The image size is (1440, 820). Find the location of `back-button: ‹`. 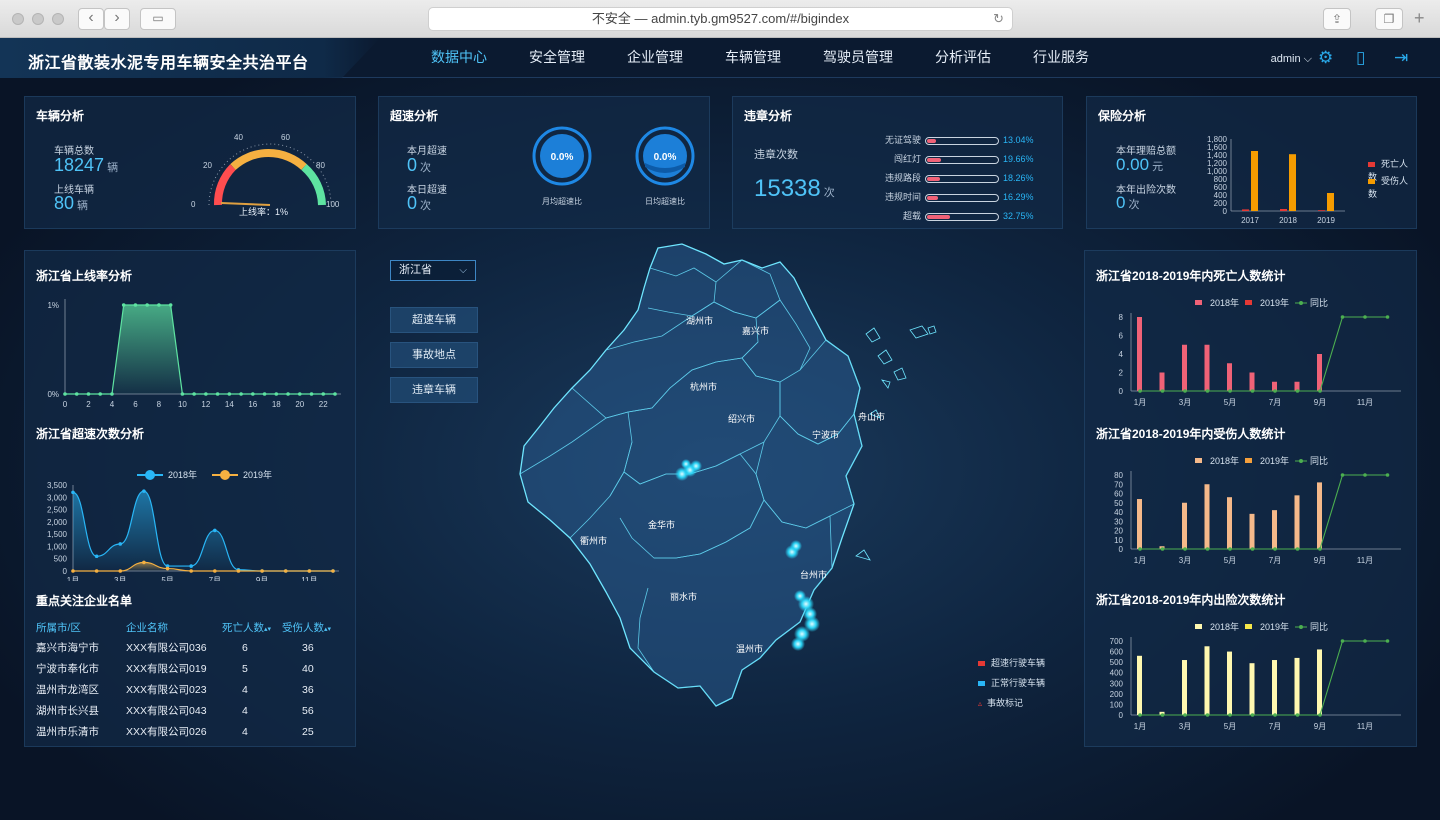

back-button: ‹ is located at coordinates (91, 19).